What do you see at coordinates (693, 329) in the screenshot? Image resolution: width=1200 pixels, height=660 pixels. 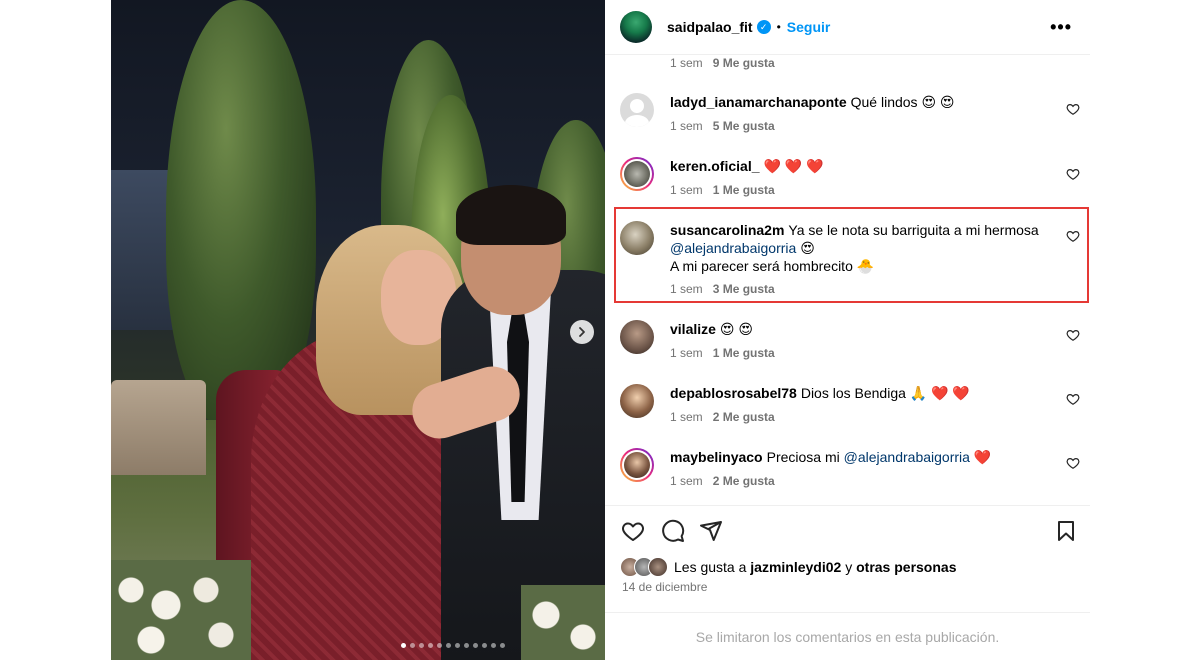 I see `comment-username: vilalize` at bounding box center [693, 329].